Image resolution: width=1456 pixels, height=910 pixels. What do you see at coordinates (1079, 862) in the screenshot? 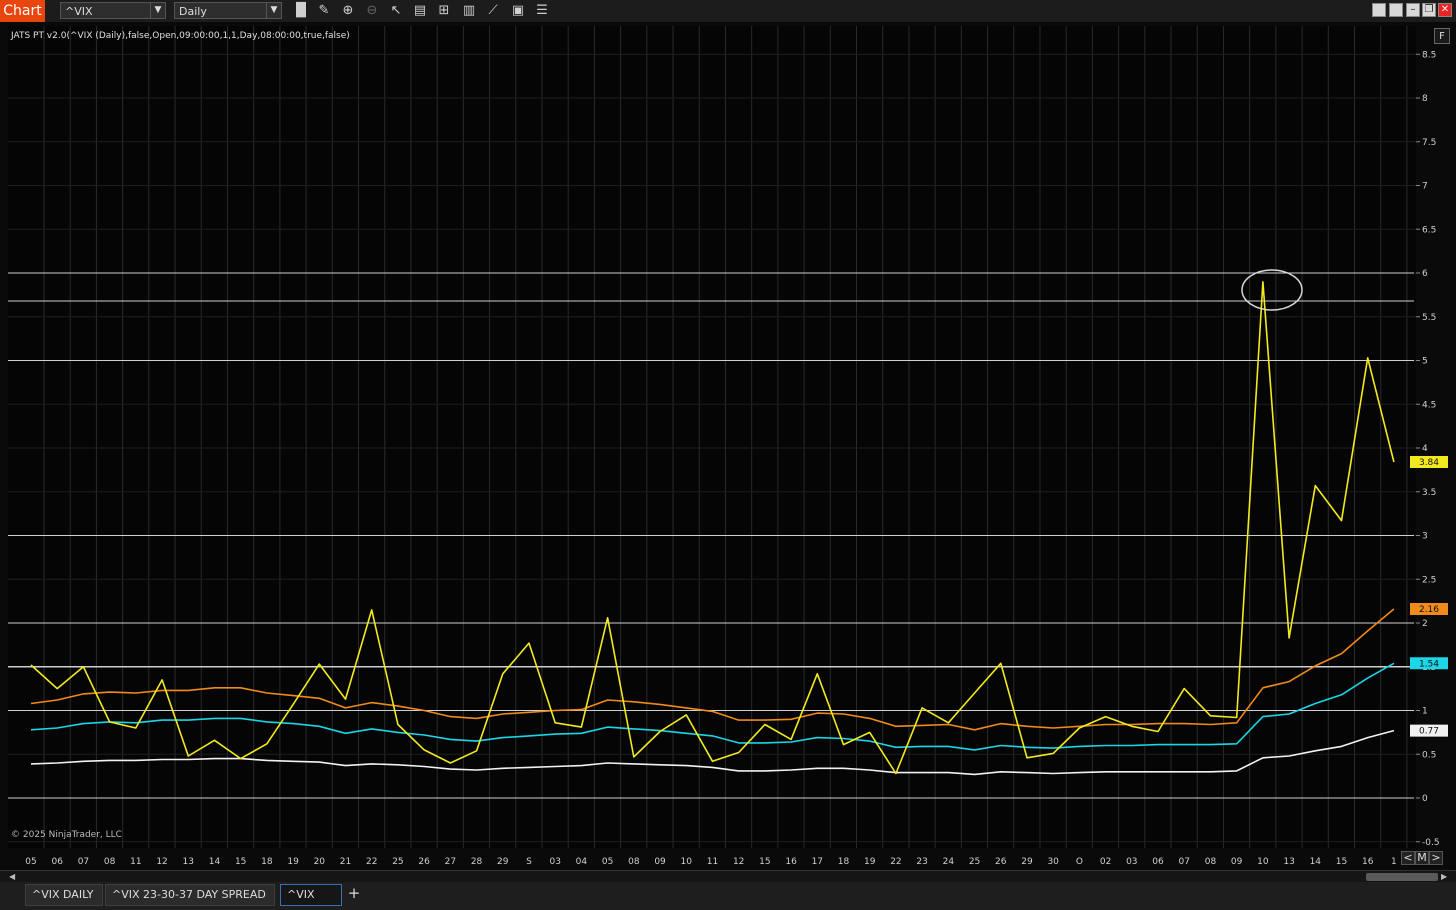
I see `x-tick-label: O` at bounding box center [1079, 862].